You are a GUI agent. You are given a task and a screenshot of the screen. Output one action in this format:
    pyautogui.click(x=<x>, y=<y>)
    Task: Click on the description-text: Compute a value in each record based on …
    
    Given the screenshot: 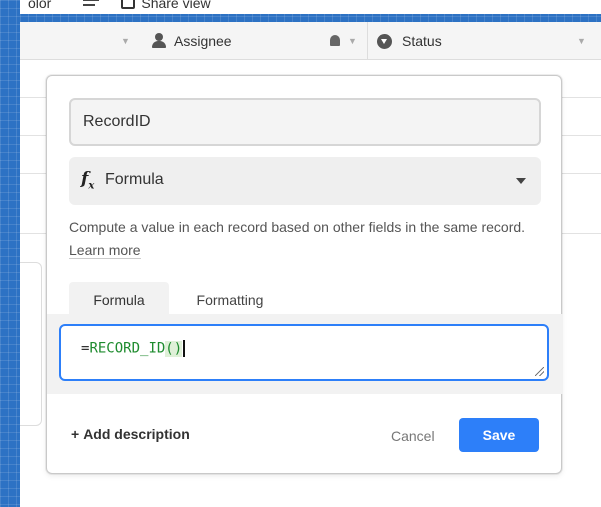 What is the action you would take?
    pyautogui.click(x=297, y=227)
    